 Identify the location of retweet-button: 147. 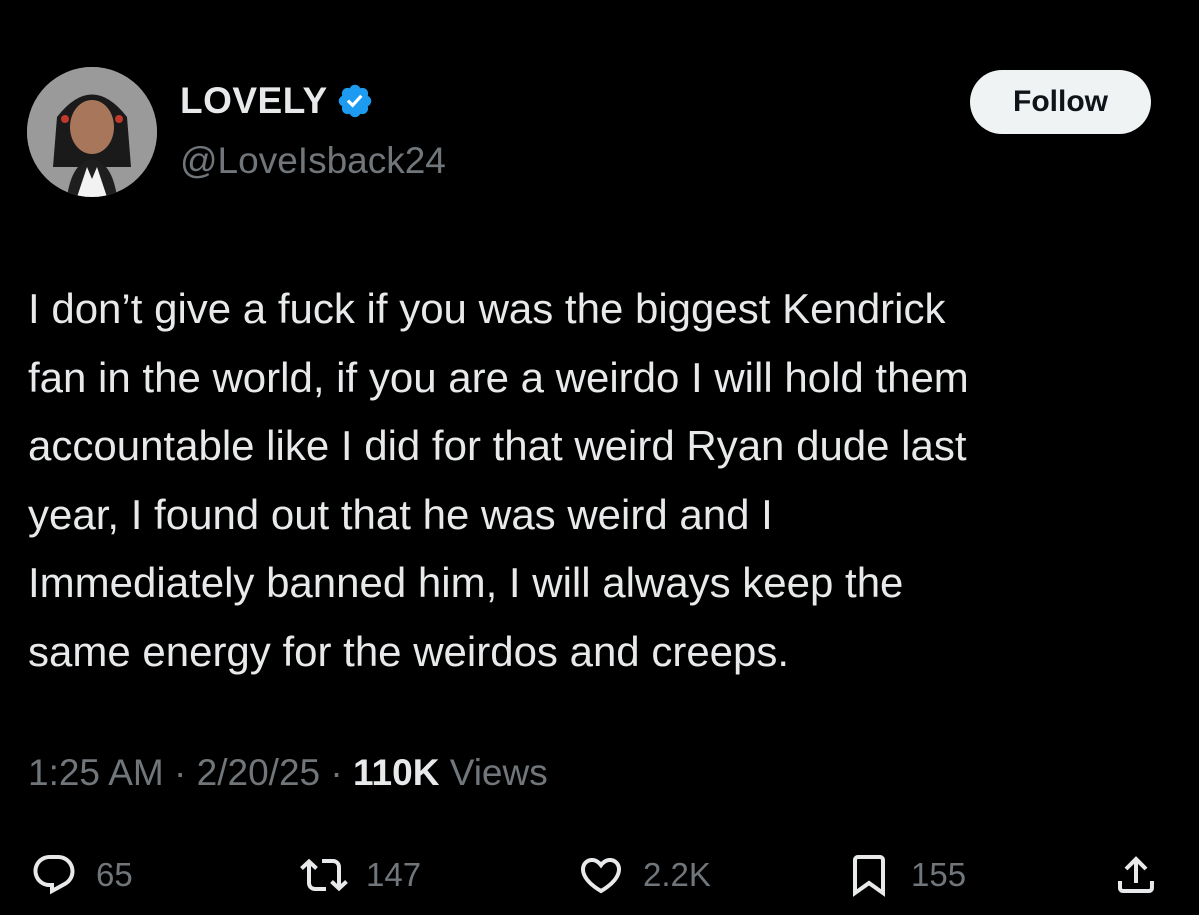
(360, 875).